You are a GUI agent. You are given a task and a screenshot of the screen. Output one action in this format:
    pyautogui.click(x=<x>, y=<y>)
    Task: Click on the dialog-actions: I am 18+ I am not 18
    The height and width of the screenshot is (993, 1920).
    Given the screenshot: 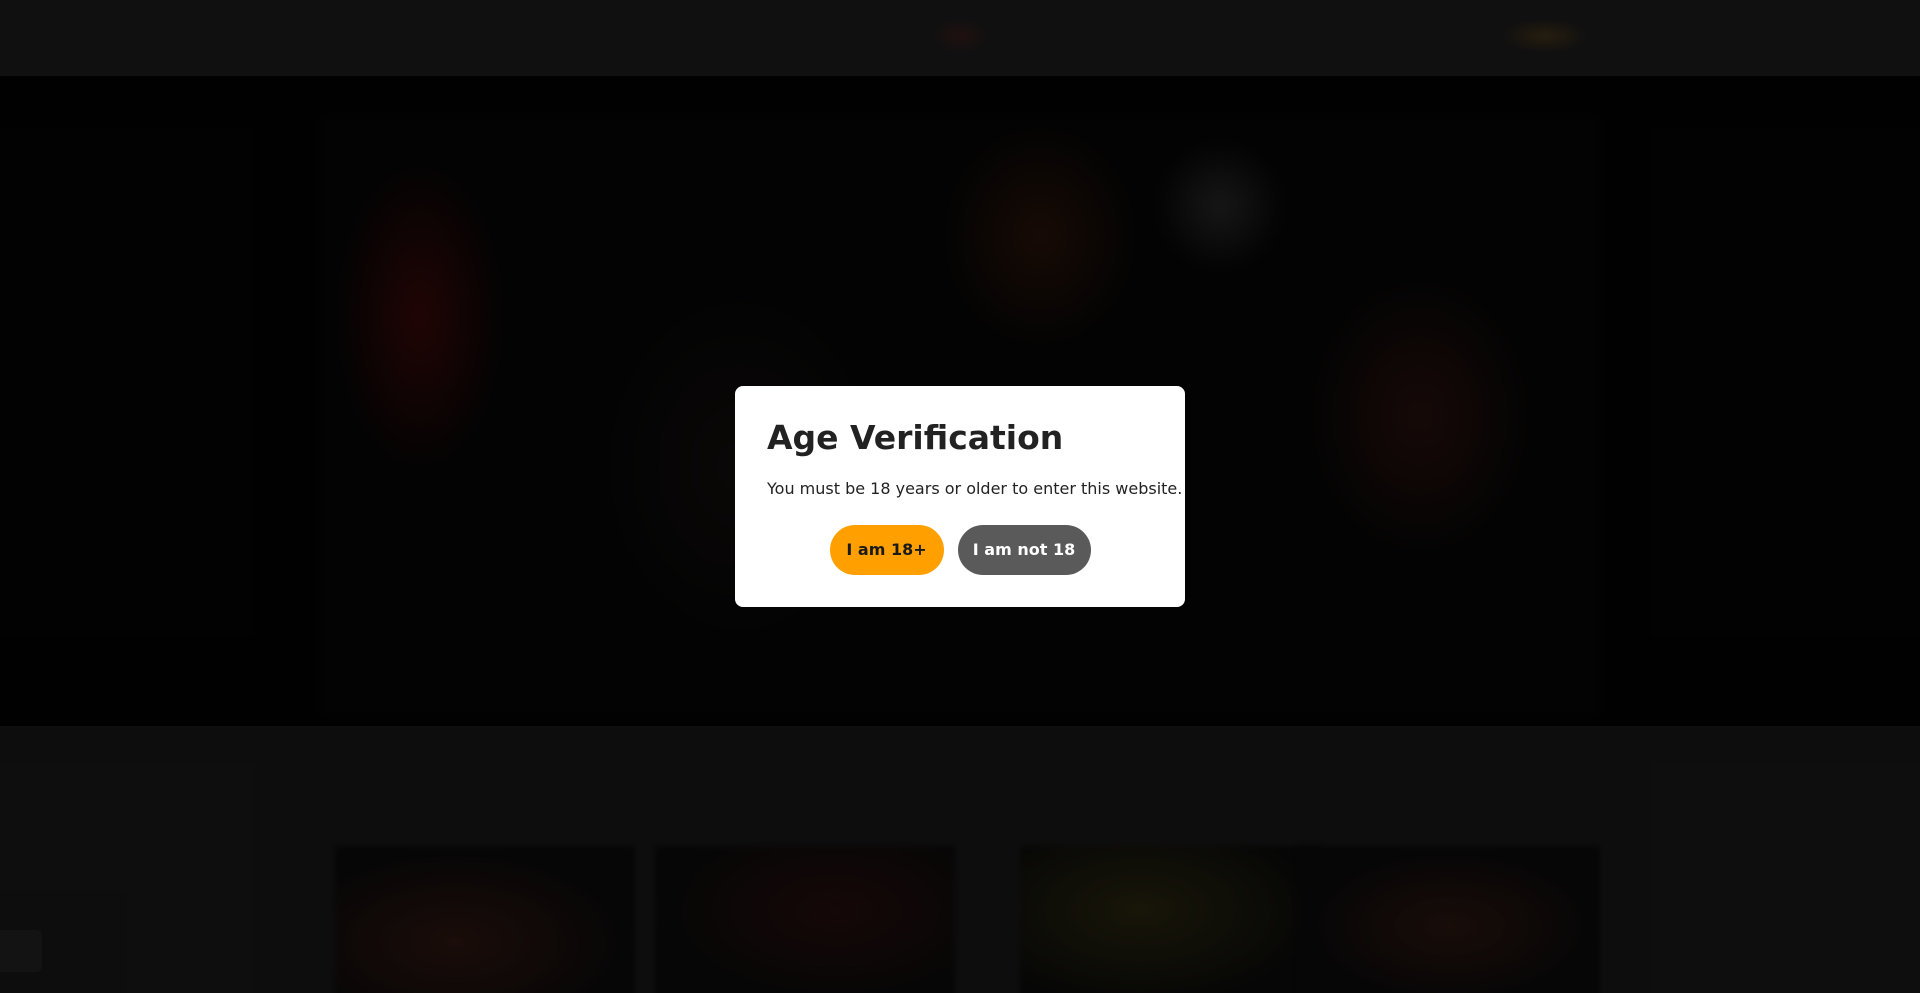 What is the action you would take?
    pyautogui.click(x=960, y=550)
    